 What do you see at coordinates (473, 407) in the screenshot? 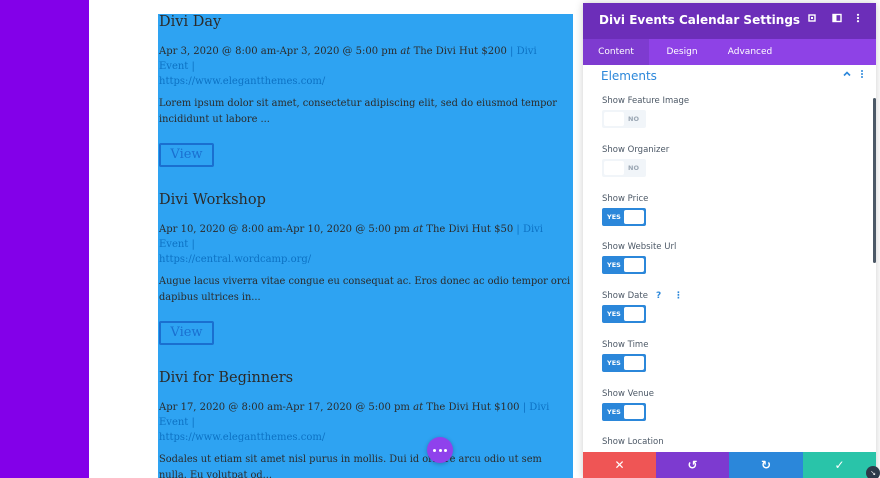
I see `event-venue: The Divi Hut $100` at bounding box center [473, 407].